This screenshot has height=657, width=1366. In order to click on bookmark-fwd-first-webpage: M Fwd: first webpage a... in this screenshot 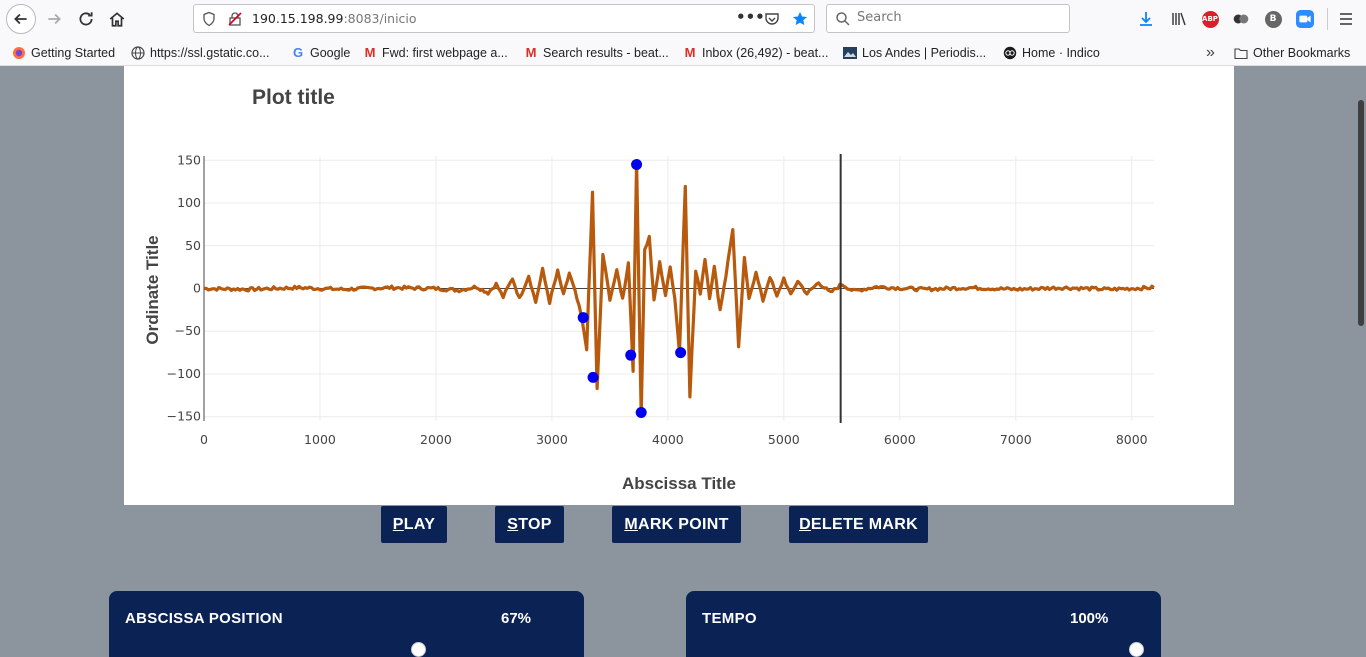, I will do `click(435, 52)`.